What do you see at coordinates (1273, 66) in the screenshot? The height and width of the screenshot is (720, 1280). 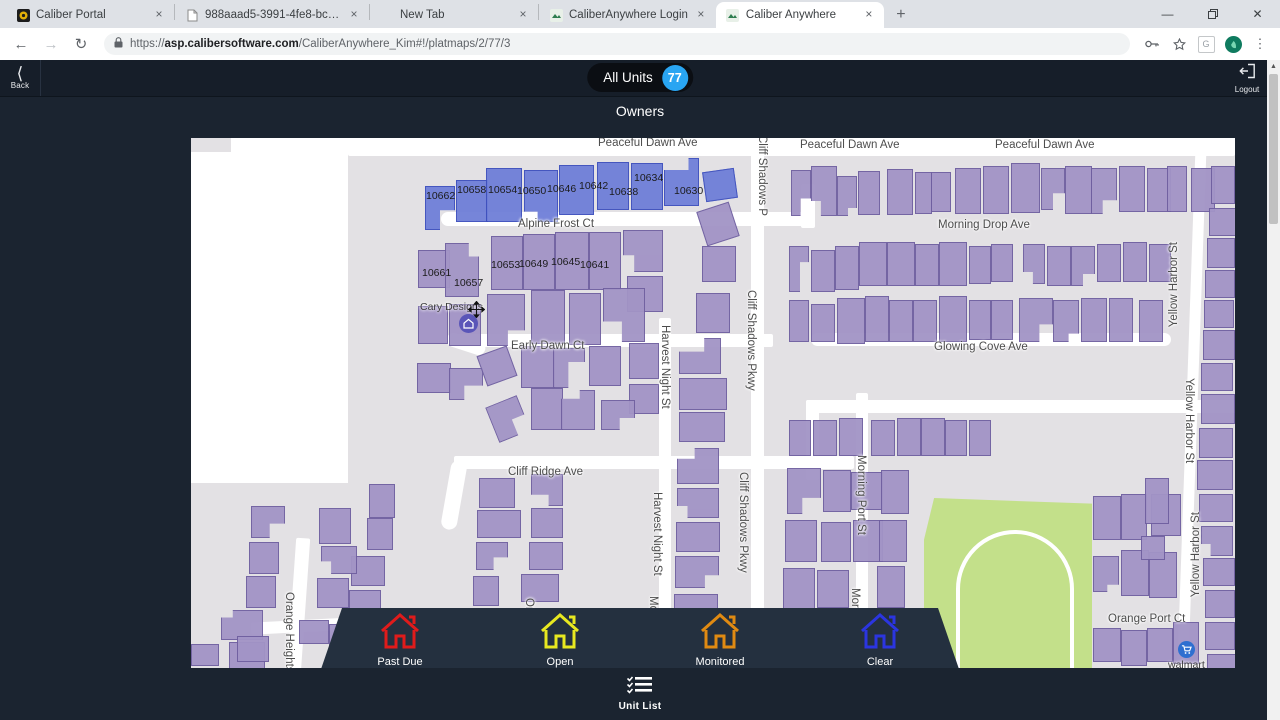 I see `scroll-up-arrow: ▲` at bounding box center [1273, 66].